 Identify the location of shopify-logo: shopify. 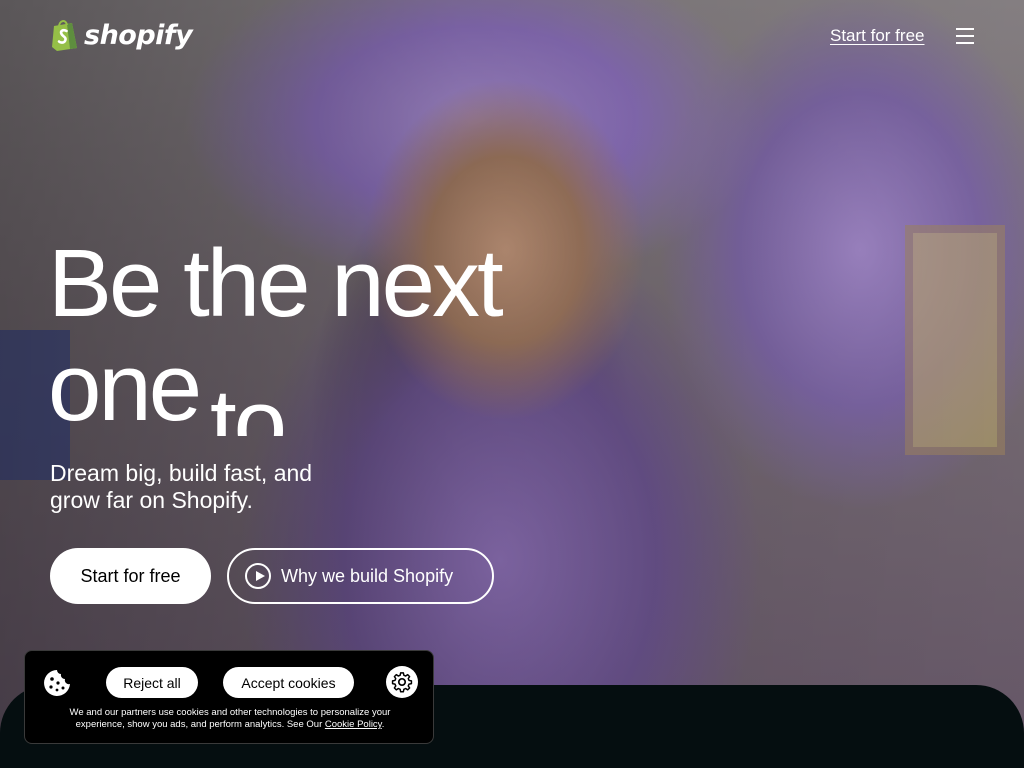
(121, 35).